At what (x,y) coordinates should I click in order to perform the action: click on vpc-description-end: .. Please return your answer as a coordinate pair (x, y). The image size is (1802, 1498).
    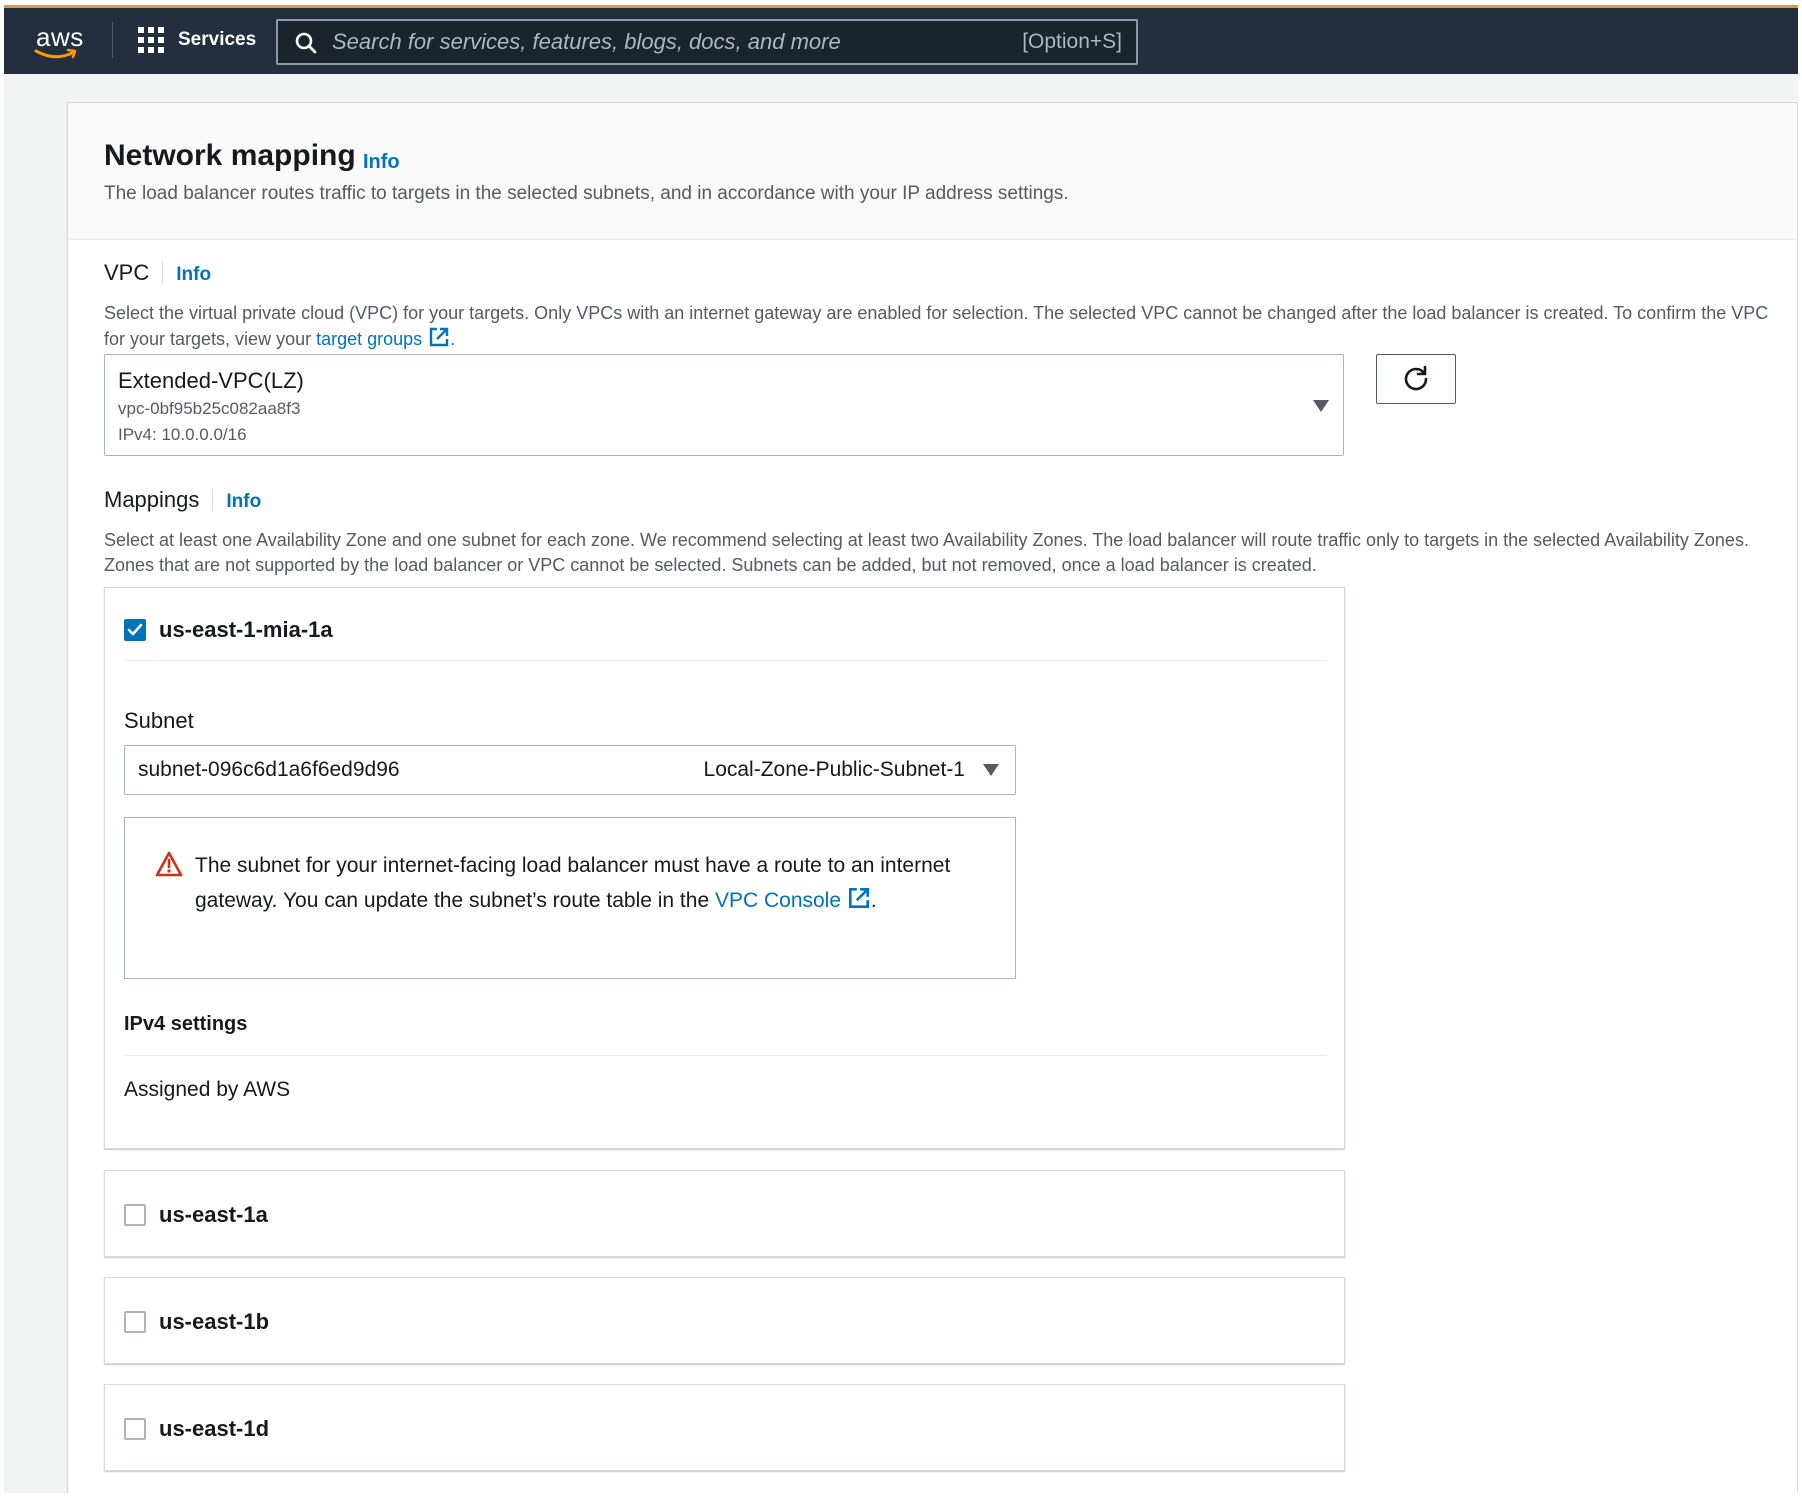
    Looking at the image, I should click on (453, 339).